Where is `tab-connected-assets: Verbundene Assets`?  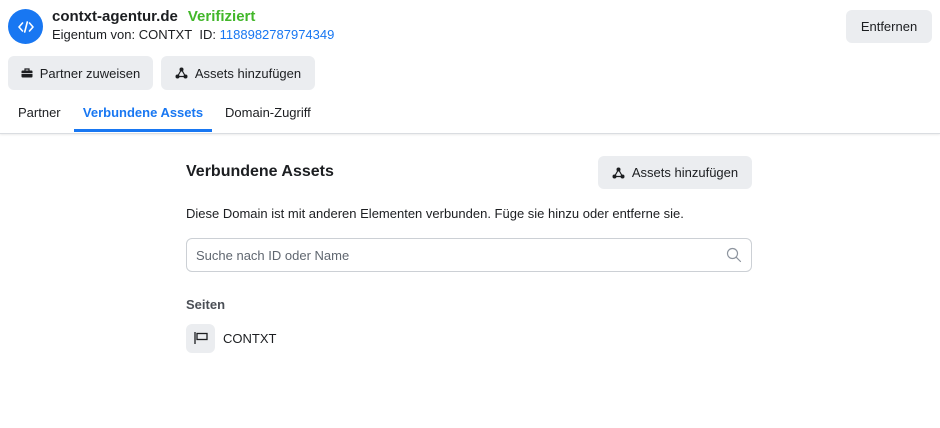
tab-connected-assets: Verbundene Assets is located at coordinates (143, 114).